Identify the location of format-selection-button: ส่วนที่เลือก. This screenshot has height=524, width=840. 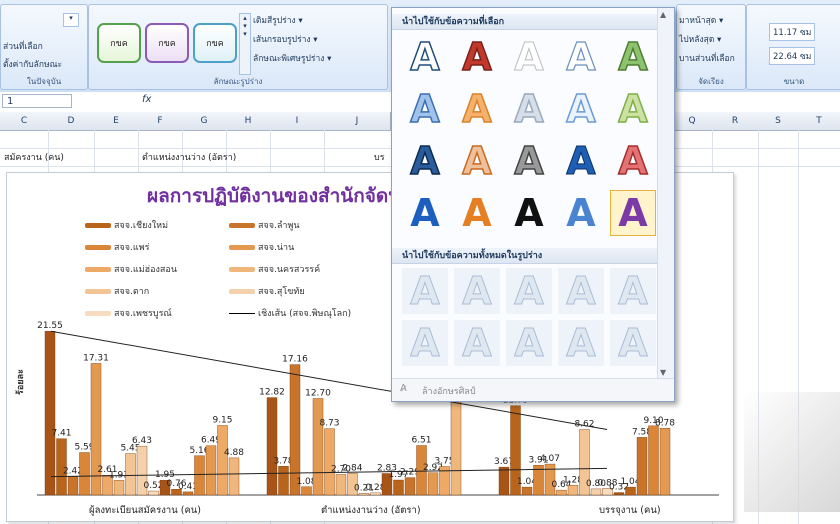
(23, 46).